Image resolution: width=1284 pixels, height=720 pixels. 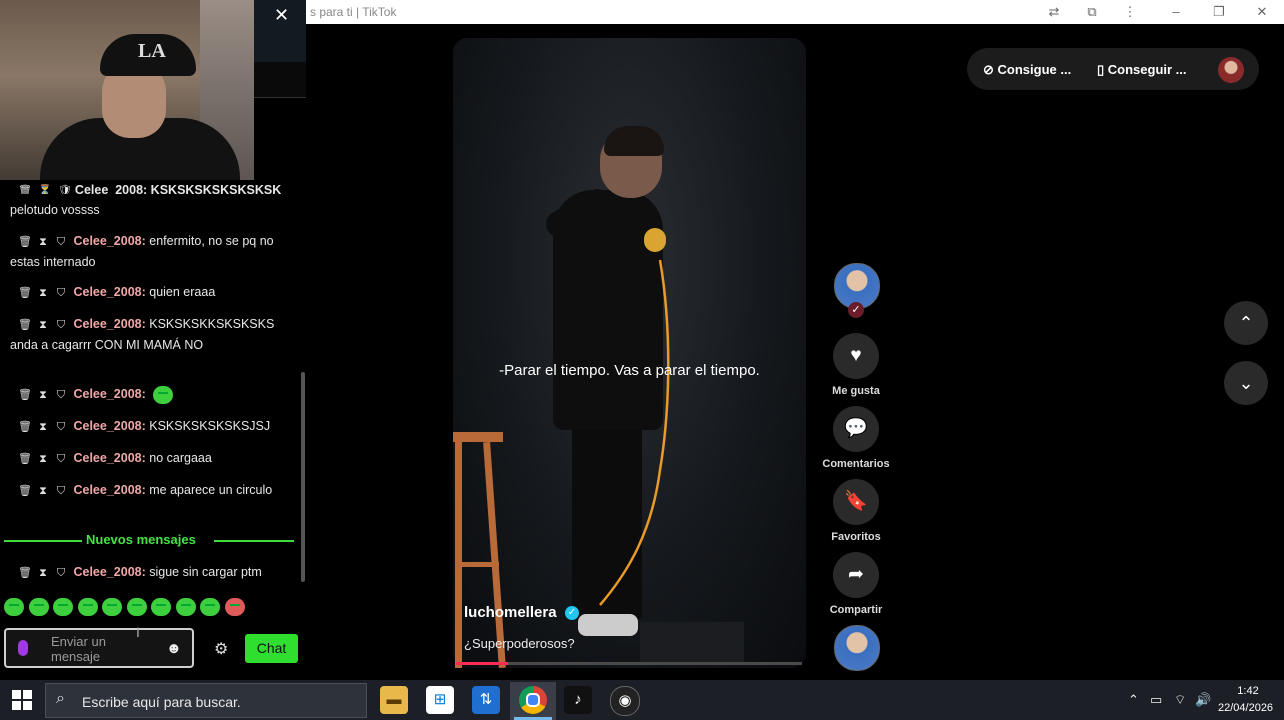 What do you see at coordinates (578, 700) in the screenshot?
I see `tiktok-icon: ♪` at bounding box center [578, 700].